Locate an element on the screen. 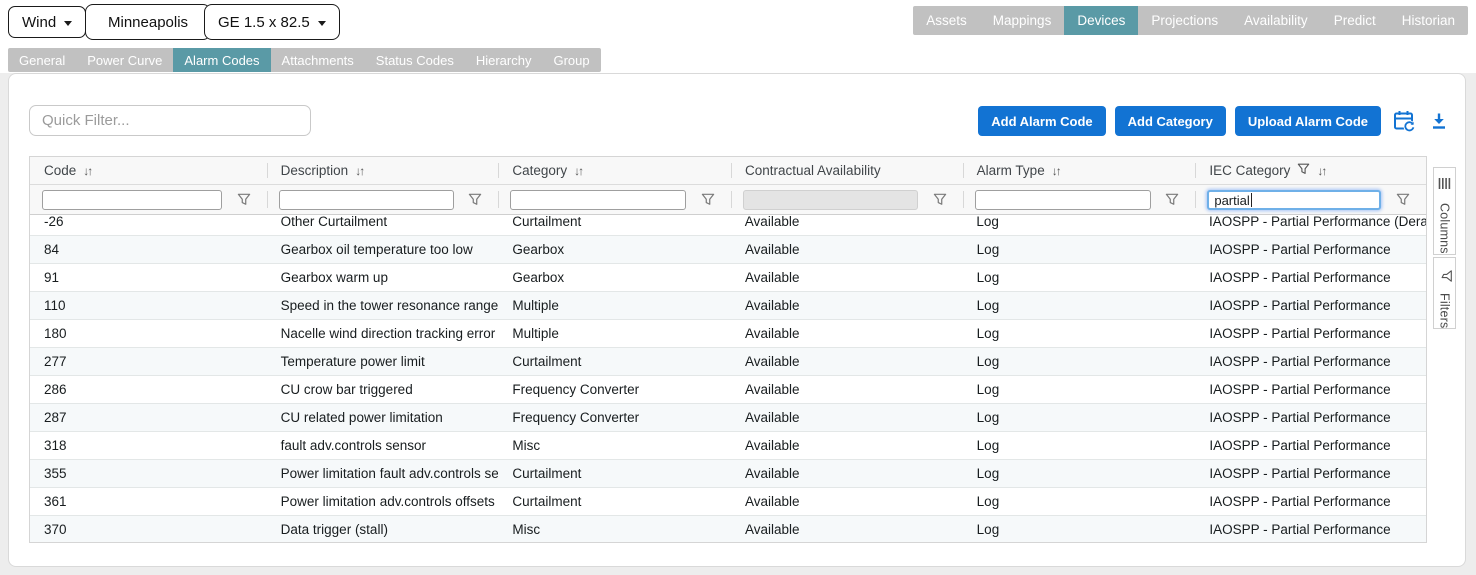  cell-description: CU related power limitation is located at coordinates (361, 417).